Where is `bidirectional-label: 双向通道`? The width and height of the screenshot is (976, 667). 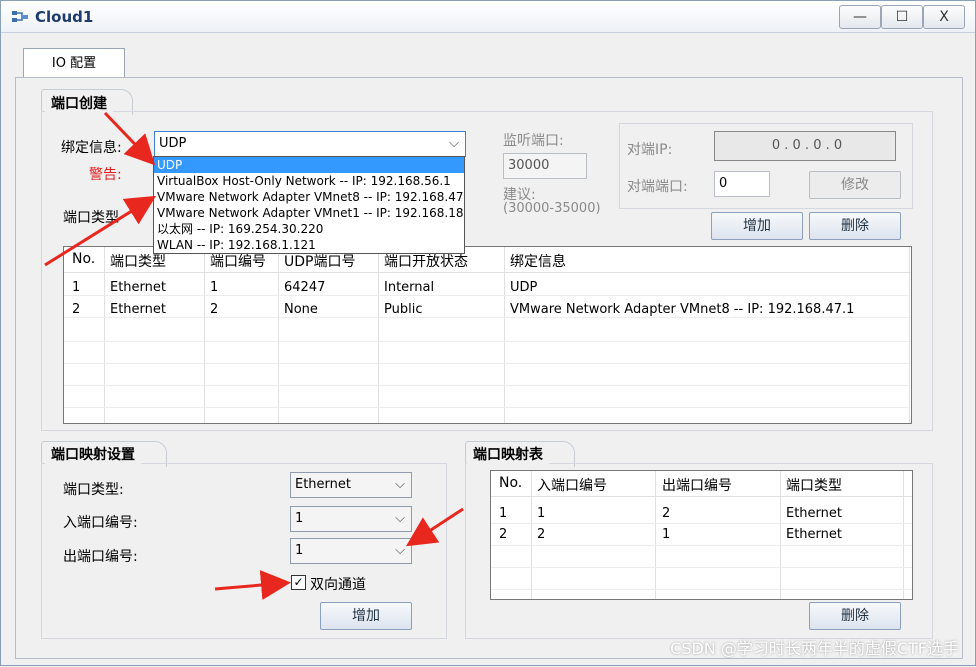 bidirectional-label: 双向通道 is located at coordinates (338, 585).